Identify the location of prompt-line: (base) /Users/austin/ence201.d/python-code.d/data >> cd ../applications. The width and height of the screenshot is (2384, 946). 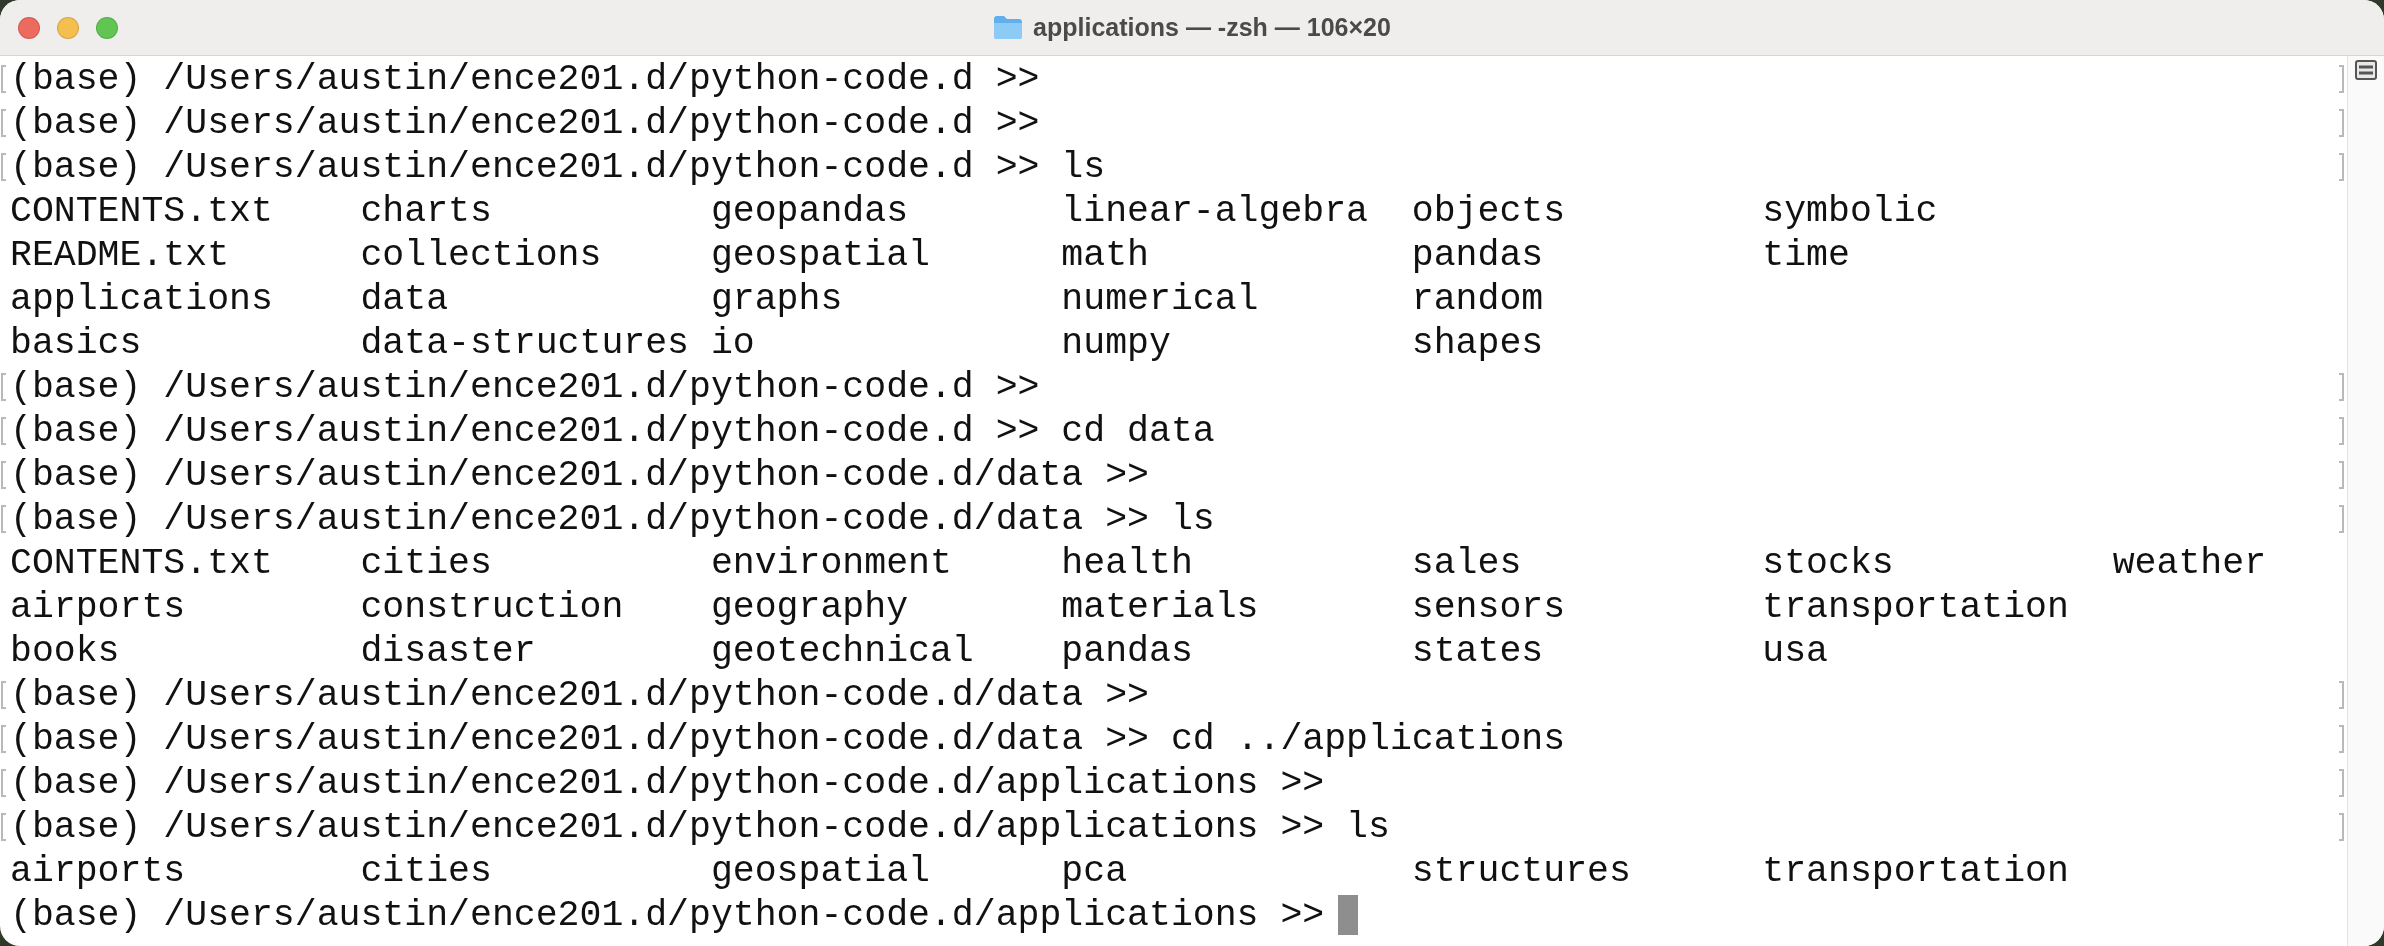
(788, 739).